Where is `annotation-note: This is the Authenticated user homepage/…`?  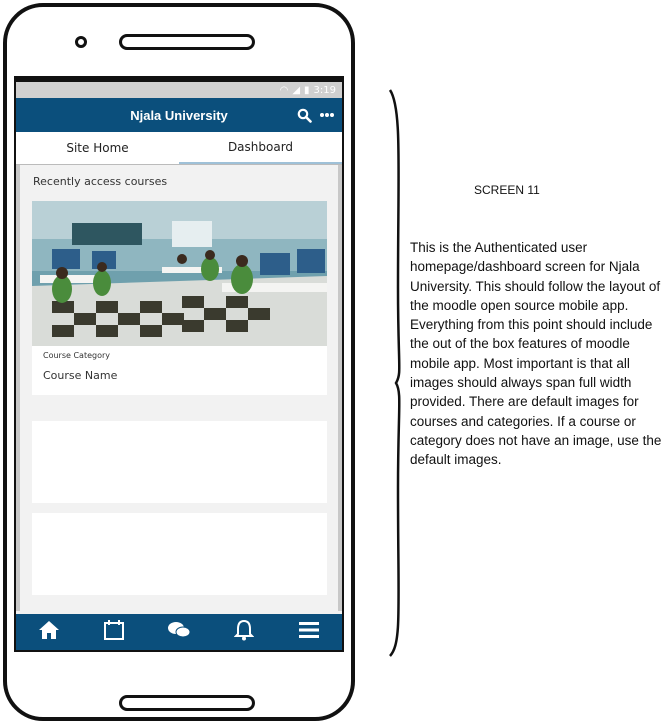
annotation-note: This is the Authenticated user homepage/… is located at coordinates (536, 354).